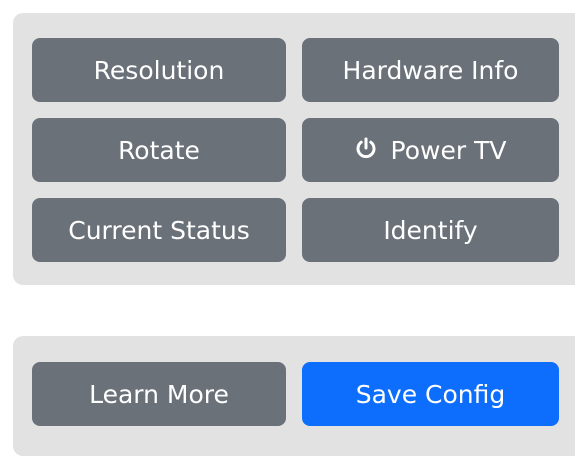 This screenshot has width=575, height=456. I want to click on current-status-button: Current Status, so click(159, 230).